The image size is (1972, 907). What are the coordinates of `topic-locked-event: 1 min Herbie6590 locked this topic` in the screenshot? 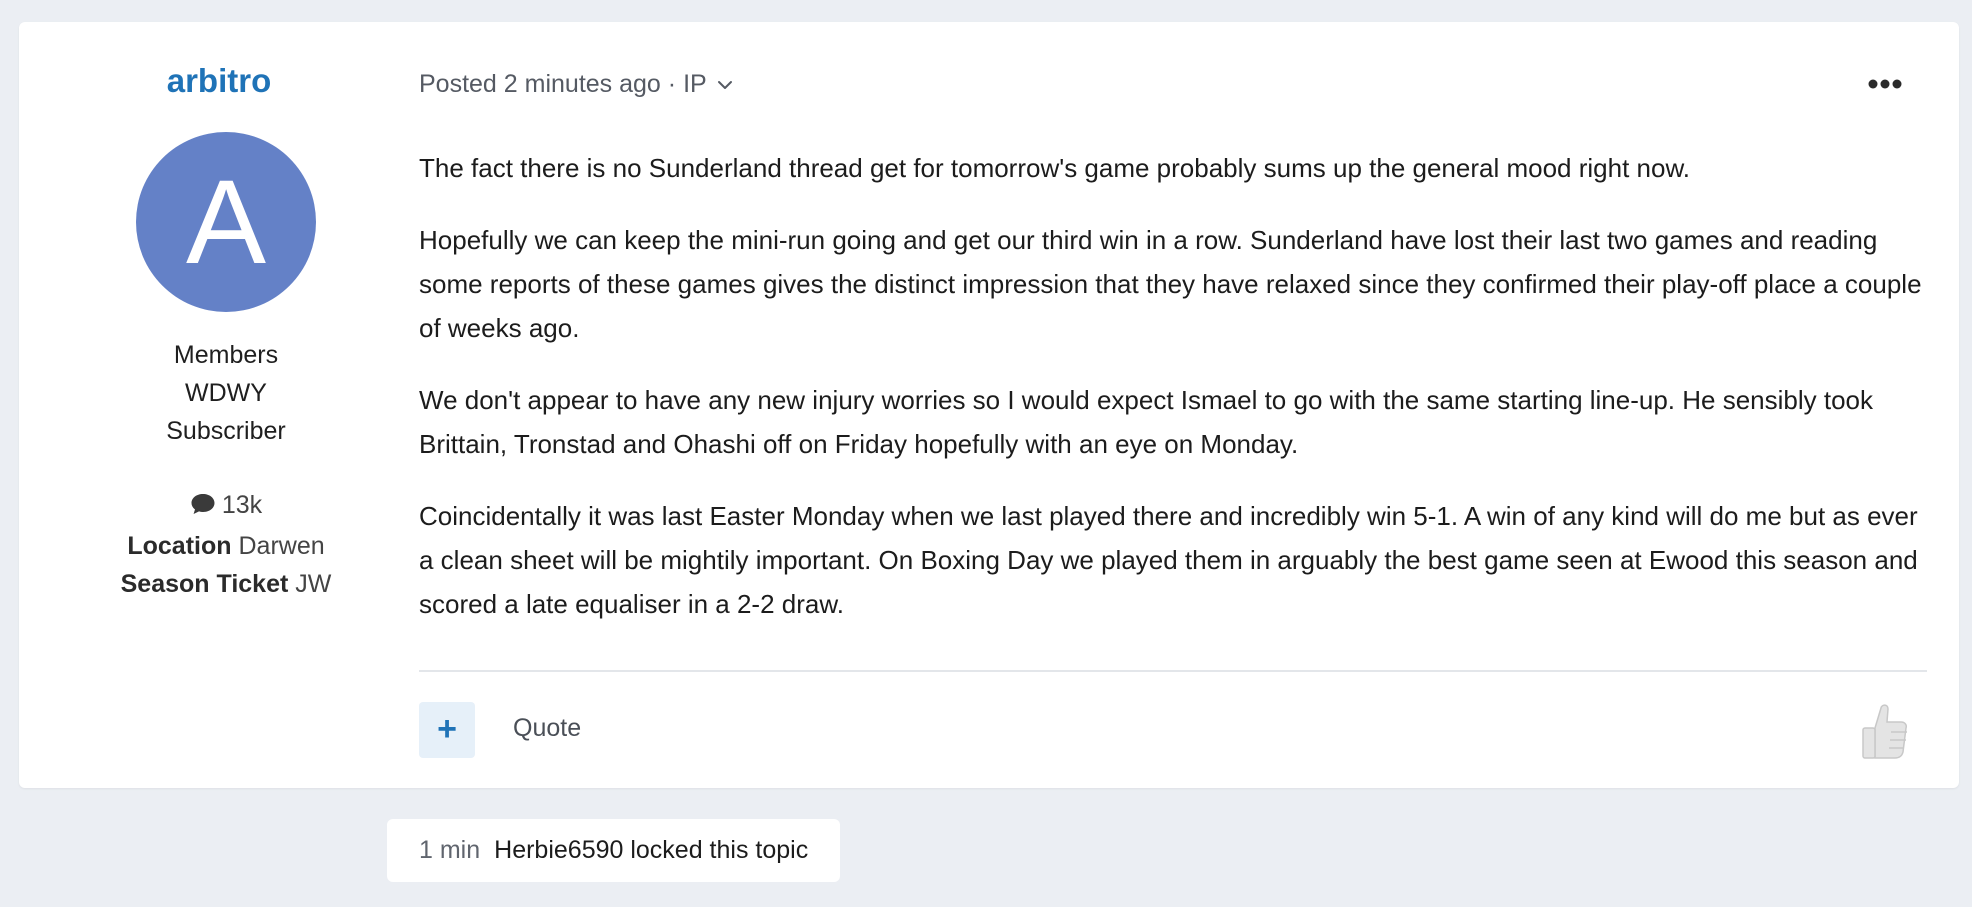 It's located at (614, 850).